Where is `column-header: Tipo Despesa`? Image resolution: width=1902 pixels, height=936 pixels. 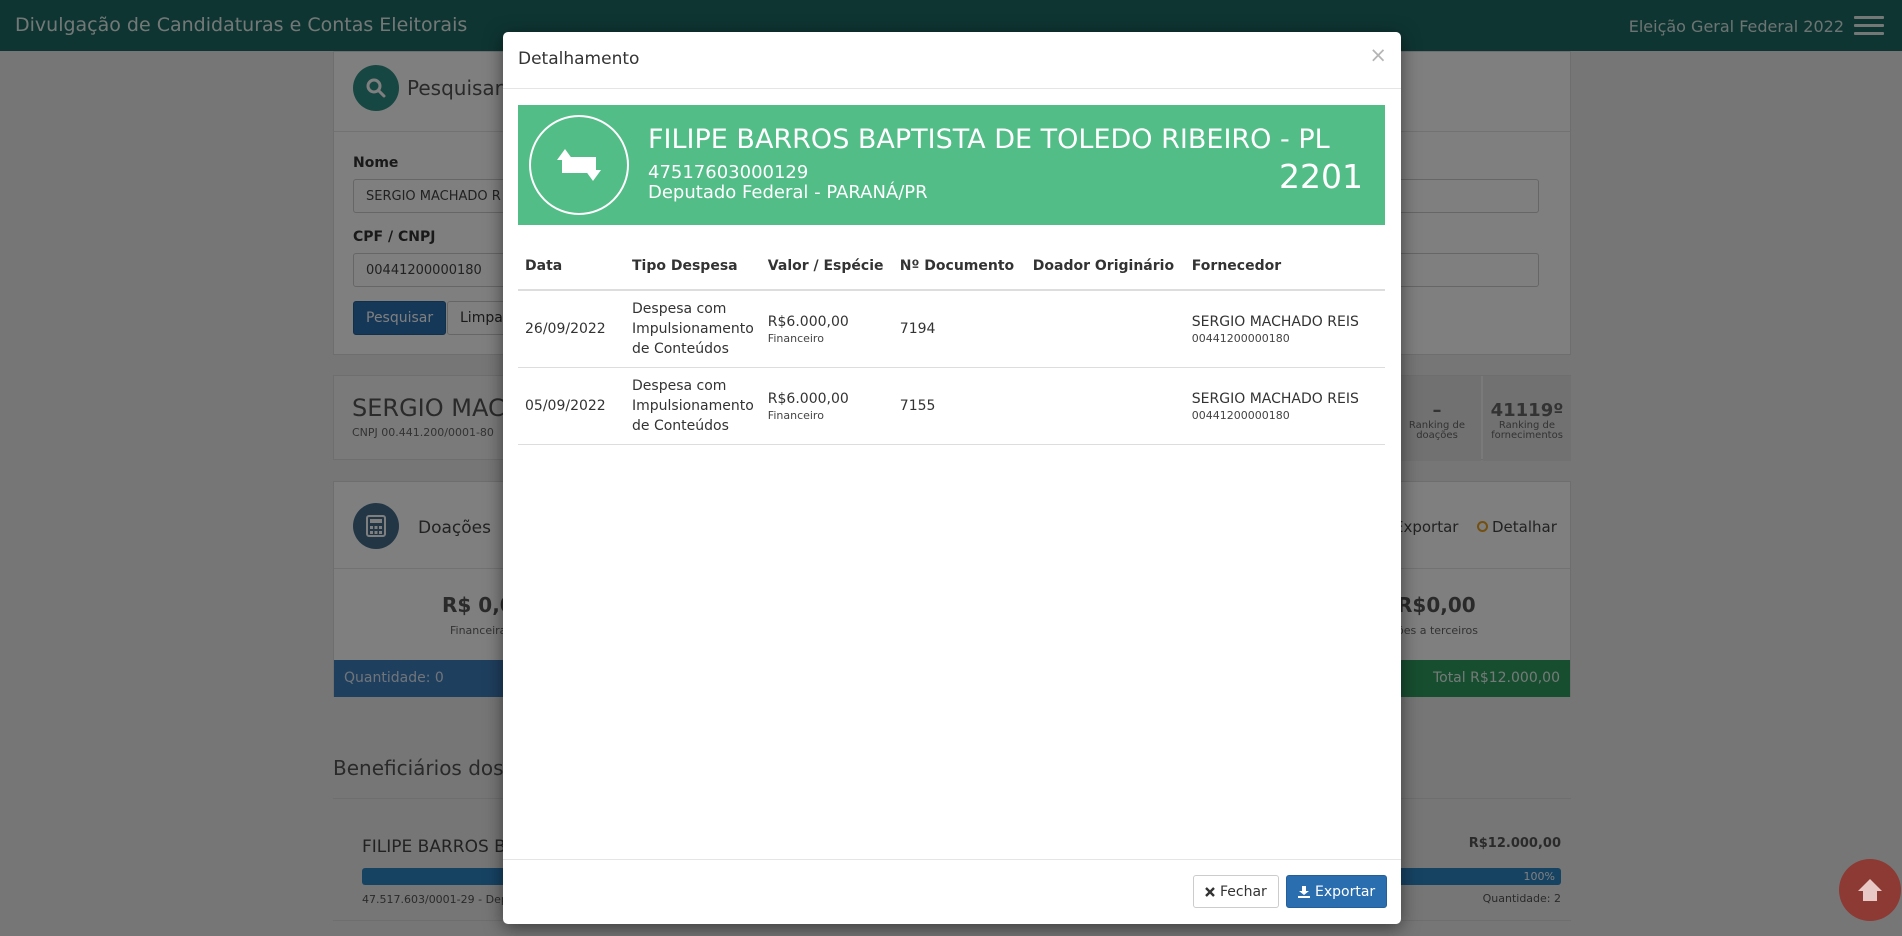 column-header: Tipo Despesa is located at coordinates (693, 270).